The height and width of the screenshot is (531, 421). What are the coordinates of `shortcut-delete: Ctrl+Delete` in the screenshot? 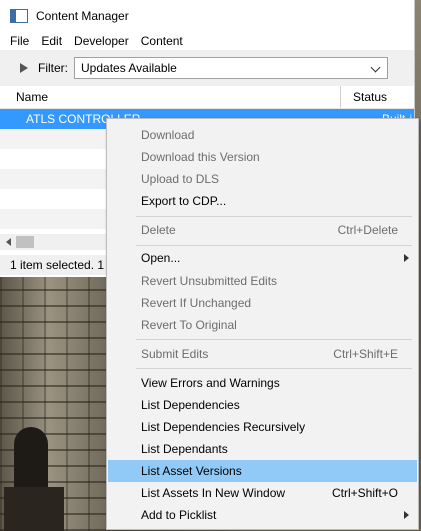 It's located at (367, 230).